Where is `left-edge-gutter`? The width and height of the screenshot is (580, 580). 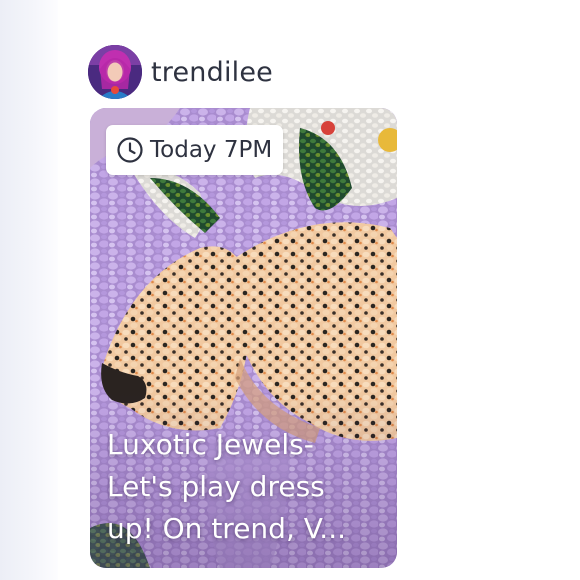 left-edge-gutter is located at coordinates (29, 290).